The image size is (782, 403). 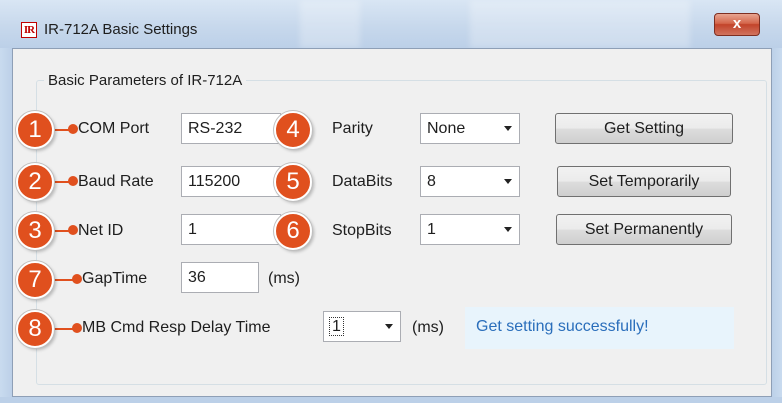 What do you see at coordinates (352, 128) in the screenshot?
I see `parity-label: Parity` at bounding box center [352, 128].